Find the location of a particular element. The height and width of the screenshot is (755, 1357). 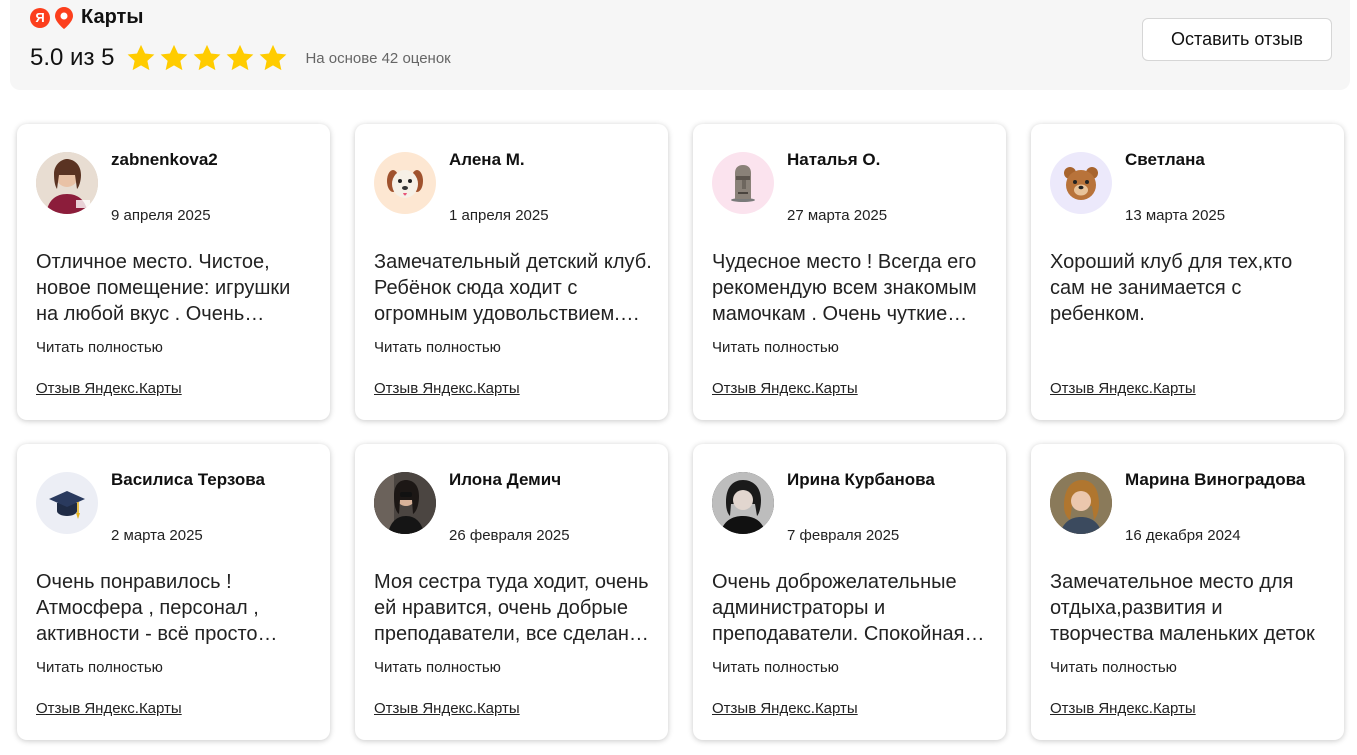

bear-emoji-icon is located at coordinates (1081, 183).